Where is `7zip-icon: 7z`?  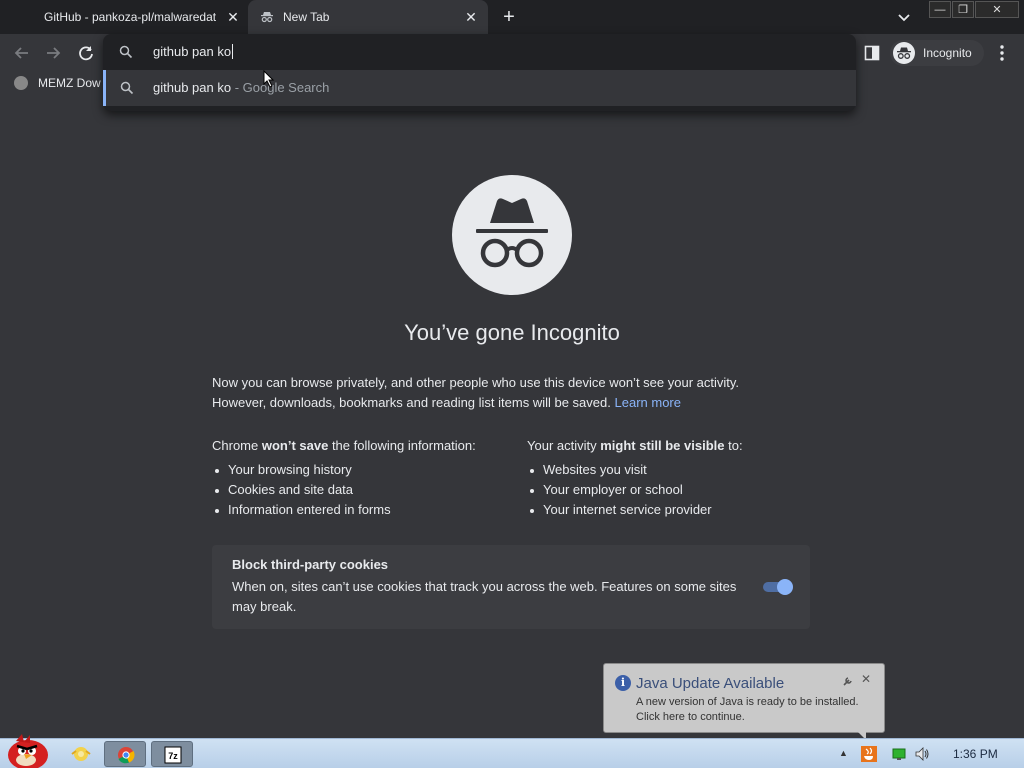 7zip-icon: 7z is located at coordinates (173, 755).